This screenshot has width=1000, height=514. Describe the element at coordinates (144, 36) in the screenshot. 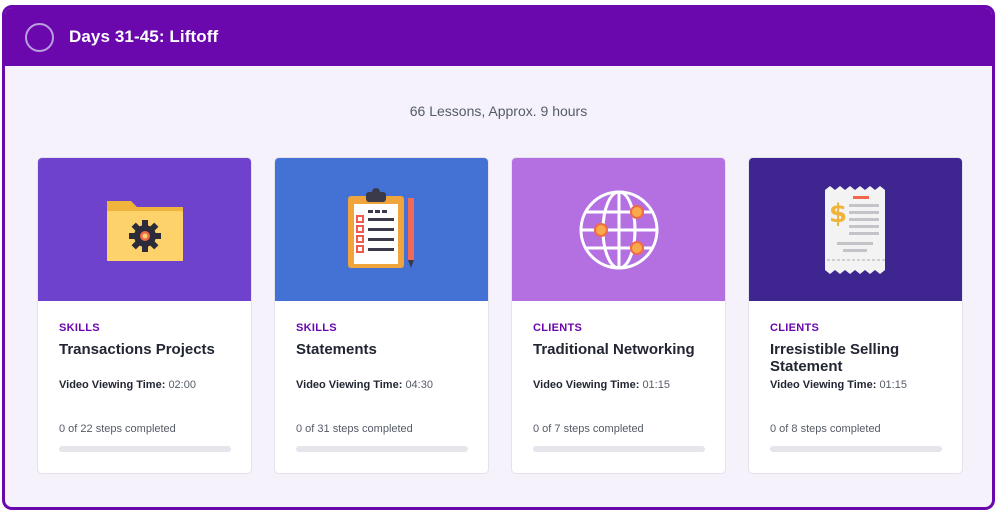

I see `module-title: Days 31-45: Liftoff` at that location.